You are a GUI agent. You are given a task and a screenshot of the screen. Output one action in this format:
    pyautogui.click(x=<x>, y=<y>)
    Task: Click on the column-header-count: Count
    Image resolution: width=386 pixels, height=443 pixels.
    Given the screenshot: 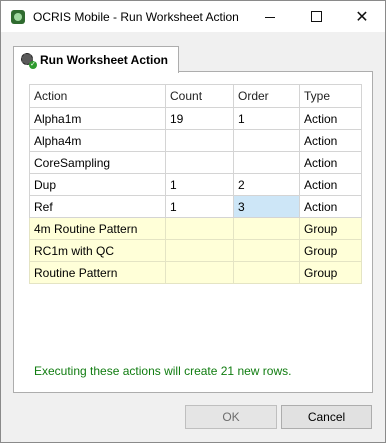 What is the action you would take?
    pyautogui.click(x=199, y=96)
    